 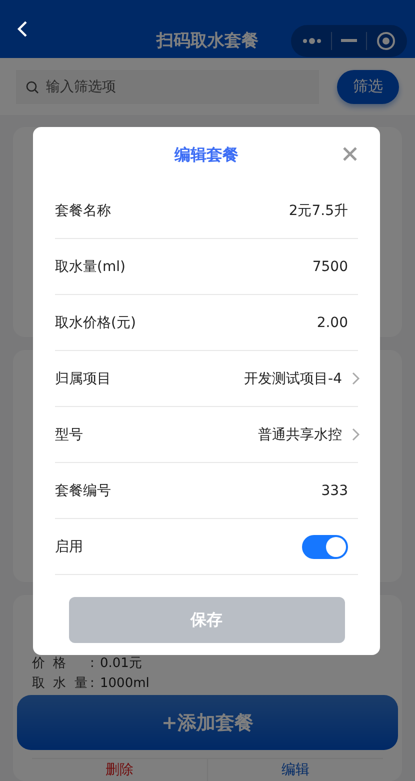 What do you see at coordinates (167, 87) in the screenshot?
I see `search-field: 输入筛选项` at bounding box center [167, 87].